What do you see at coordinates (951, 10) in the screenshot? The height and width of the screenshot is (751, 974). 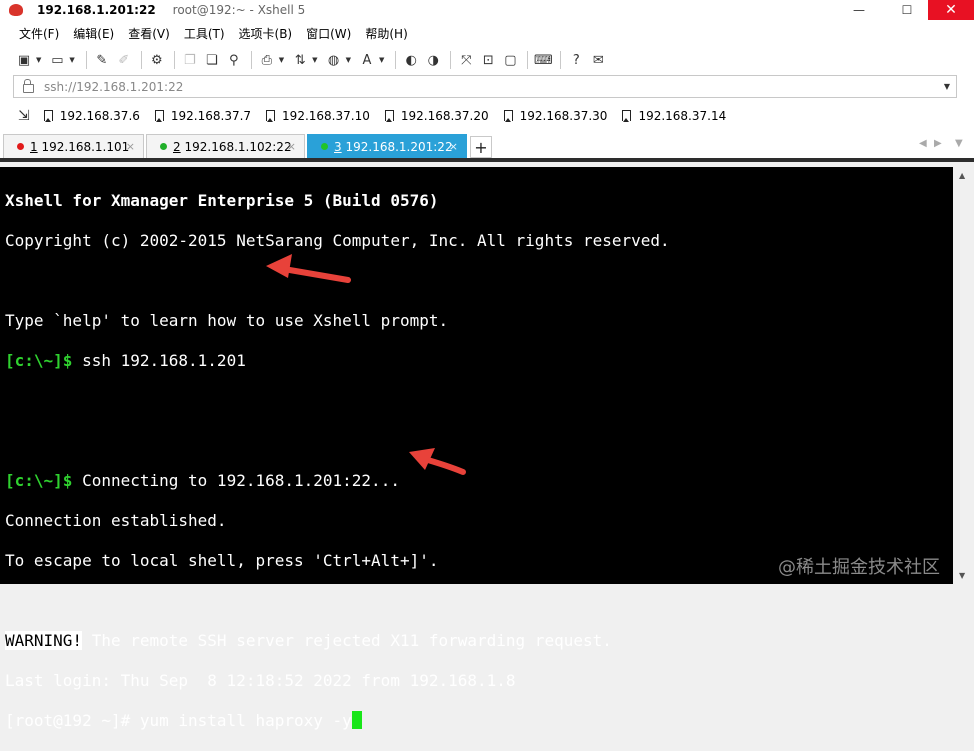 I see `close-window-button: ✕` at bounding box center [951, 10].